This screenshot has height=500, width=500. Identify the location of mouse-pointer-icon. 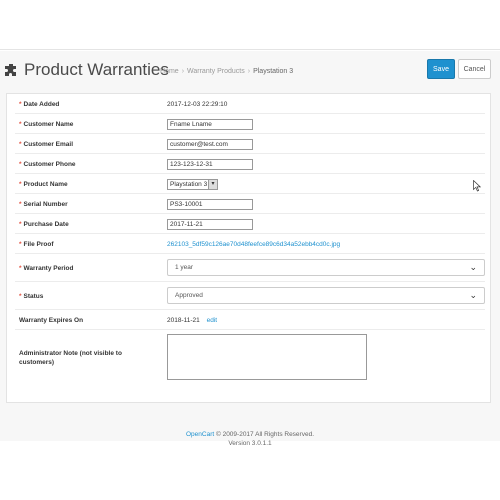
(477, 186).